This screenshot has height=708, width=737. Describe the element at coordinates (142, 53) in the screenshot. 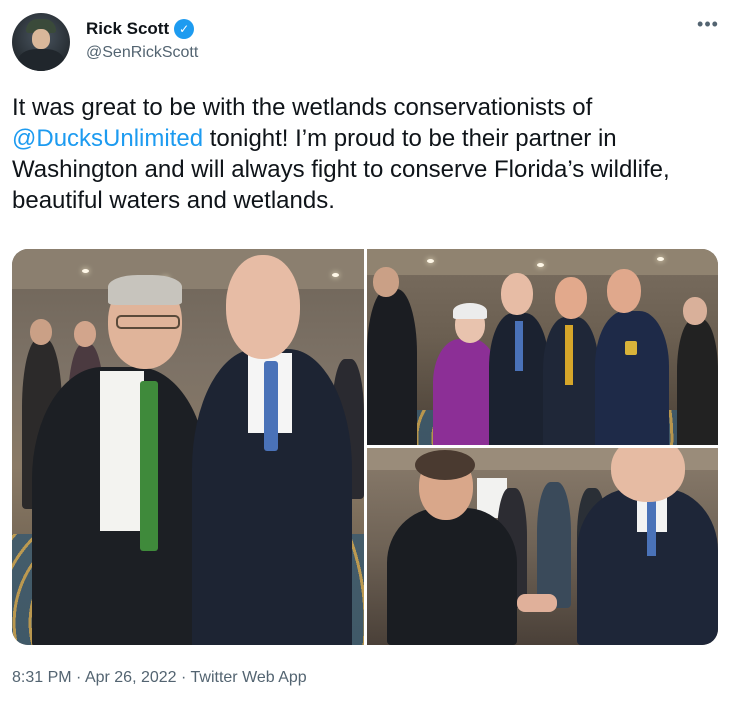

I see `author-handle: @SenRickScott` at that location.